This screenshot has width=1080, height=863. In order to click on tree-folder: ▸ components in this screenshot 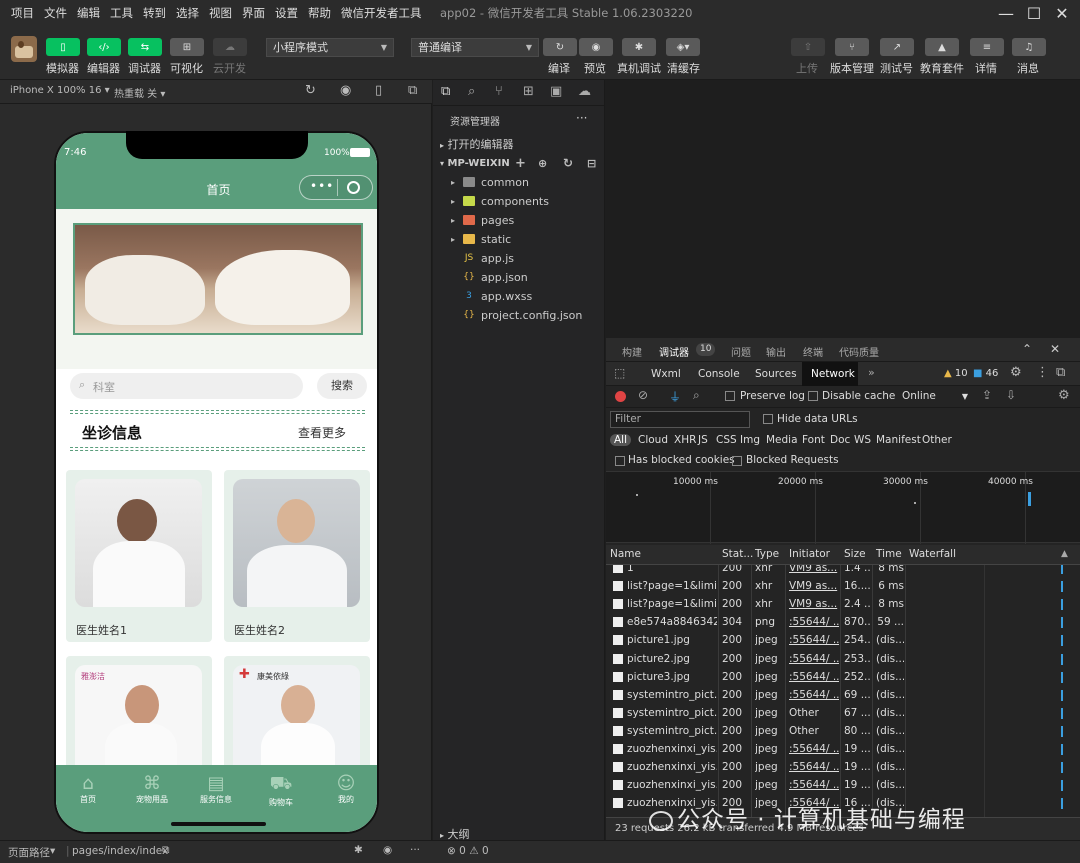, I will do `click(519, 201)`.